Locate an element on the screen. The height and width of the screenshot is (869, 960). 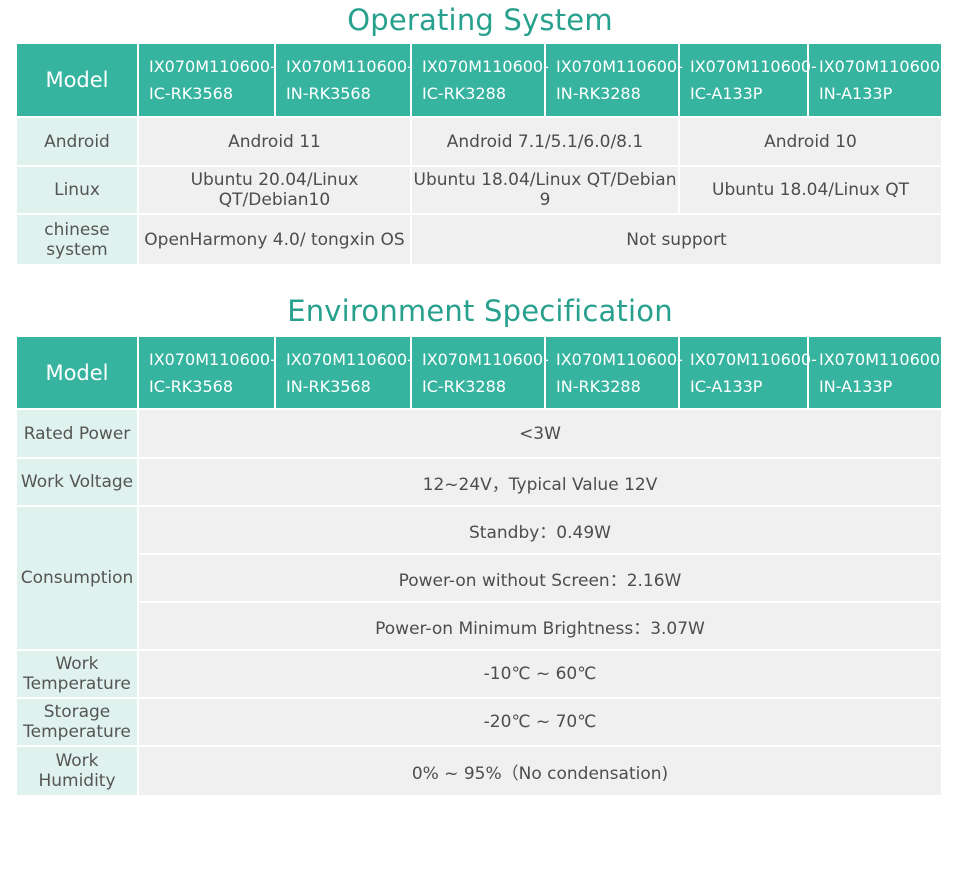
row-label-rated-power: Rated Power is located at coordinates (78, 434).